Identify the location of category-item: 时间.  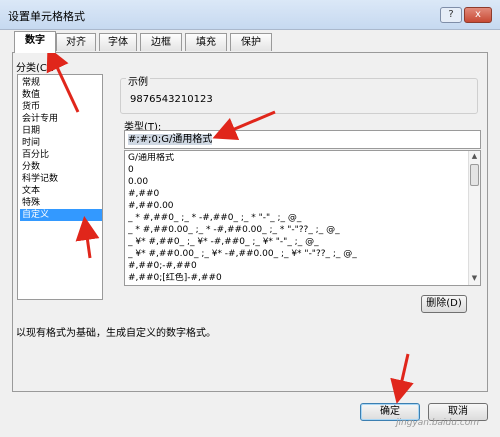
(61, 143).